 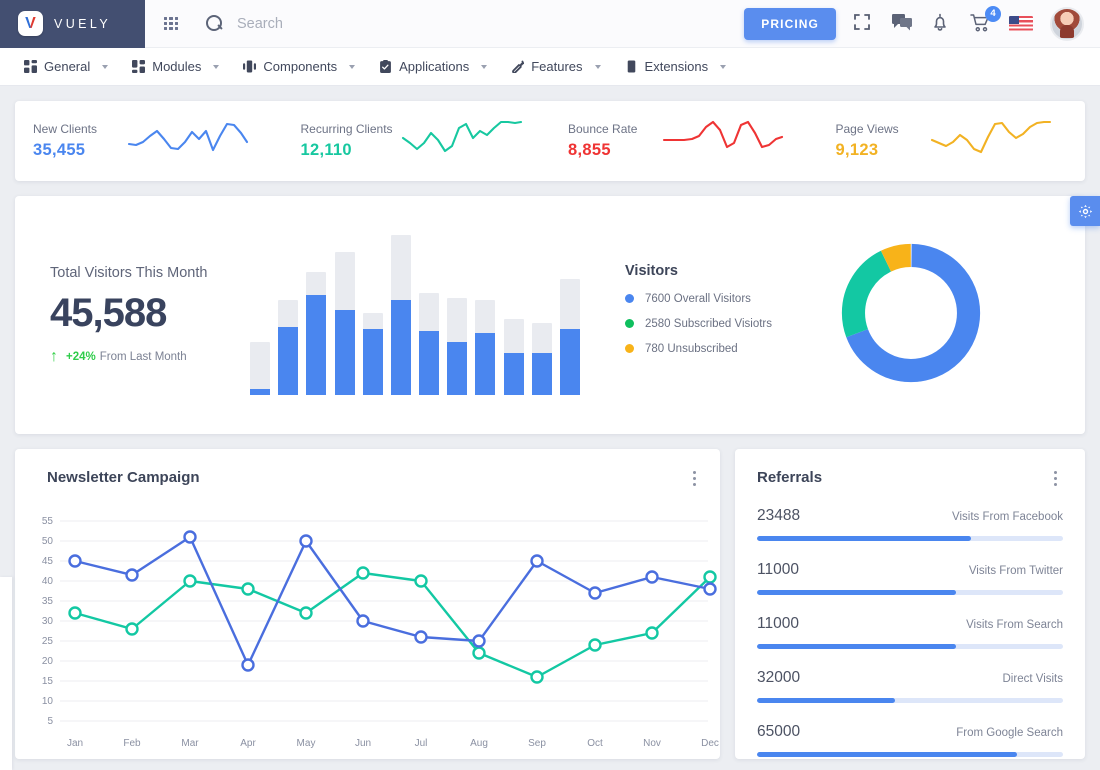 I want to click on delta-suffix: From Last Month, so click(x=143, y=357).